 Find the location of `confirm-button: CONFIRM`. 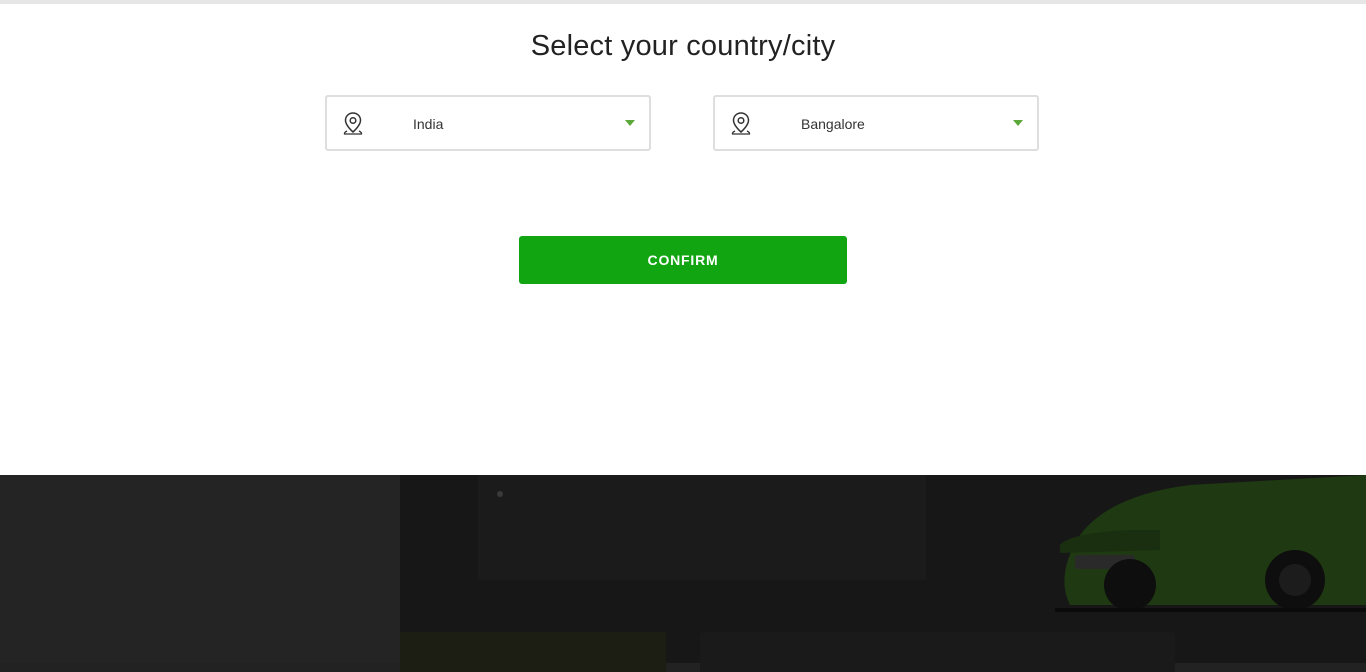

confirm-button: CONFIRM is located at coordinates (683, 260).